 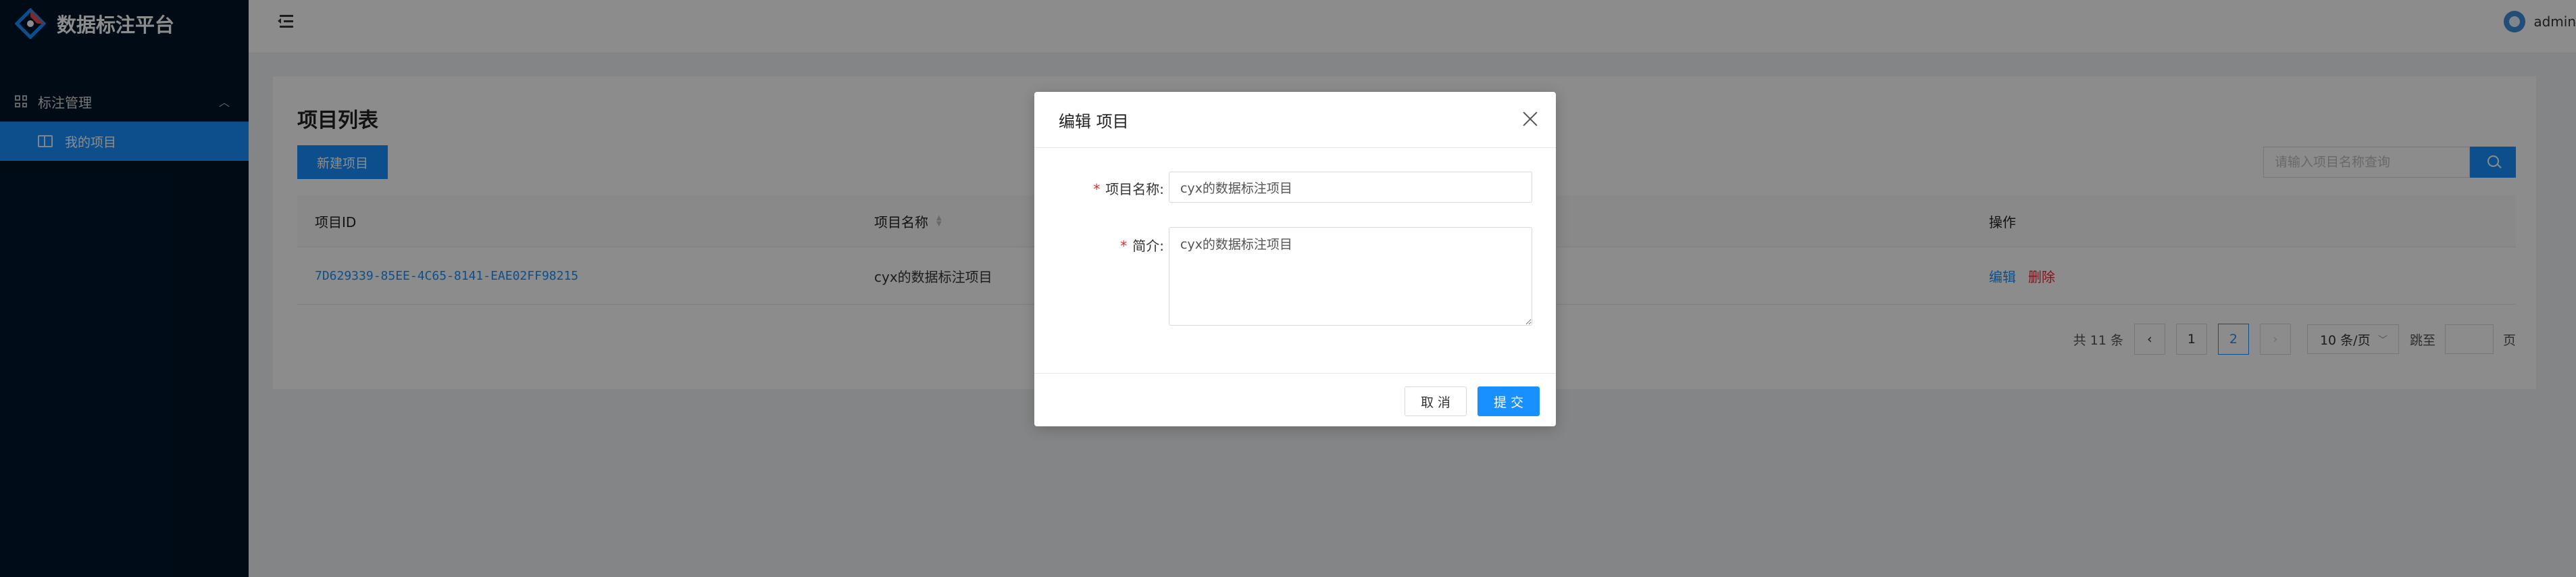 What do you see at coordinates (1134, 189) in the screenshot?
I see `name-label-text: 项目名称:` at bounding box center [1134, 189].